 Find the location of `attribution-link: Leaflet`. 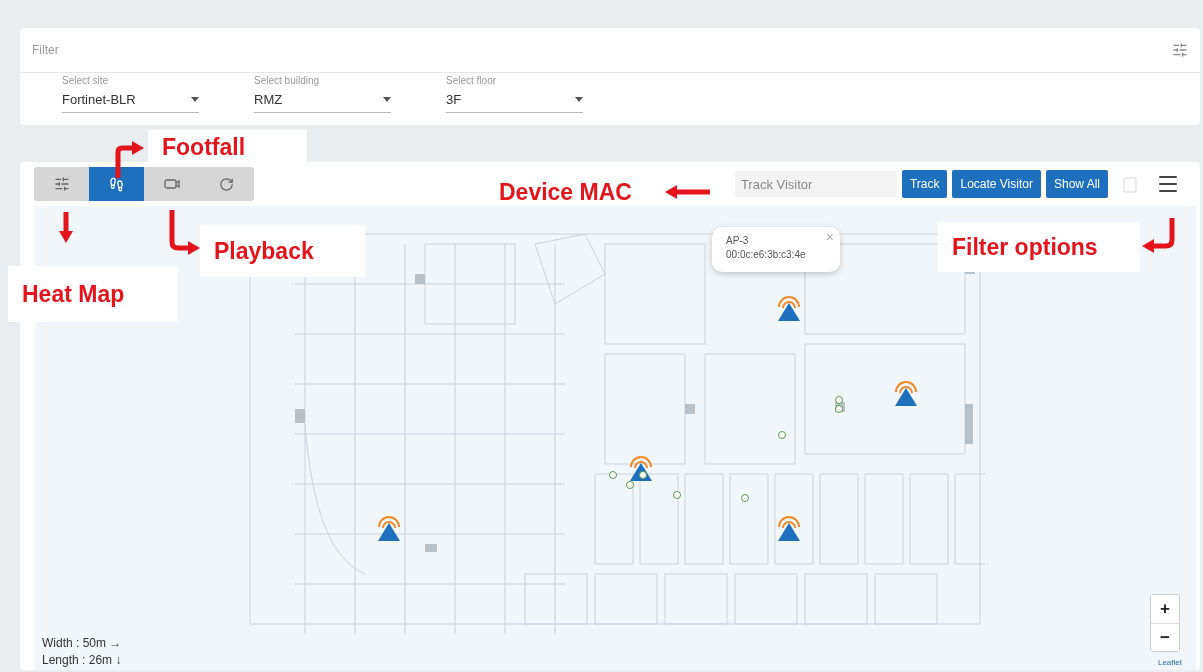

attribution-link: Leaflet is located at coordinates (1169, 662).